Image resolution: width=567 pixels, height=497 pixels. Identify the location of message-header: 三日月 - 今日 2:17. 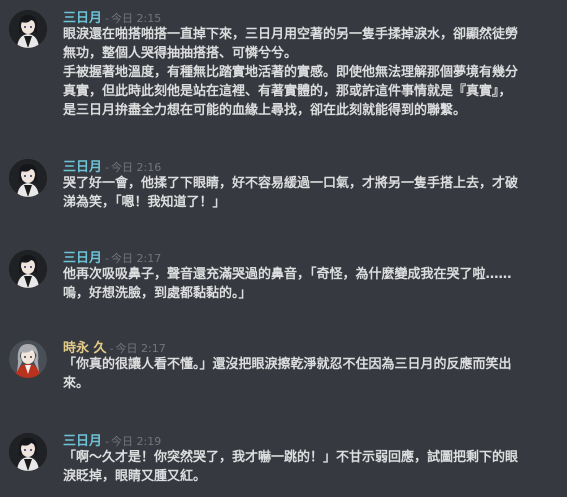
(112, 256).